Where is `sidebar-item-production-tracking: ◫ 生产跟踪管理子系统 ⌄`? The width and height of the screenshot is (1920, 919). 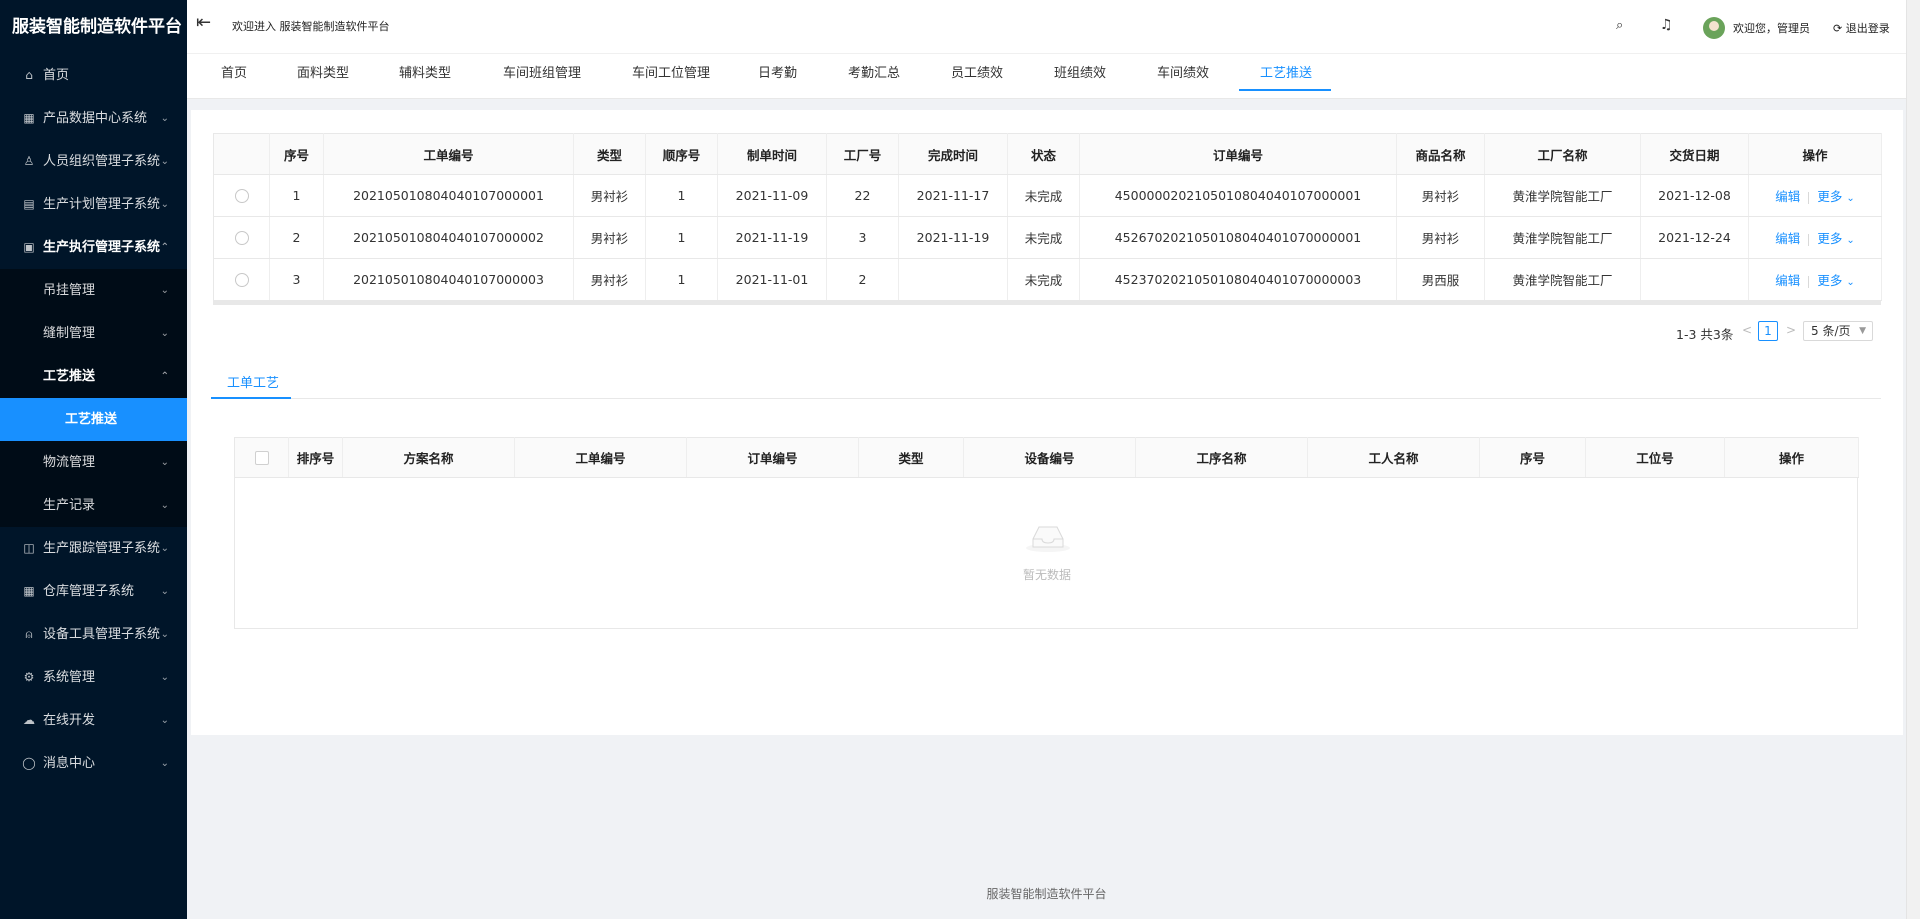 sidebar-item-production-tracking: ◫ 生产跟踪管理子系统 ⌄ is located at coordinates (93, 548).